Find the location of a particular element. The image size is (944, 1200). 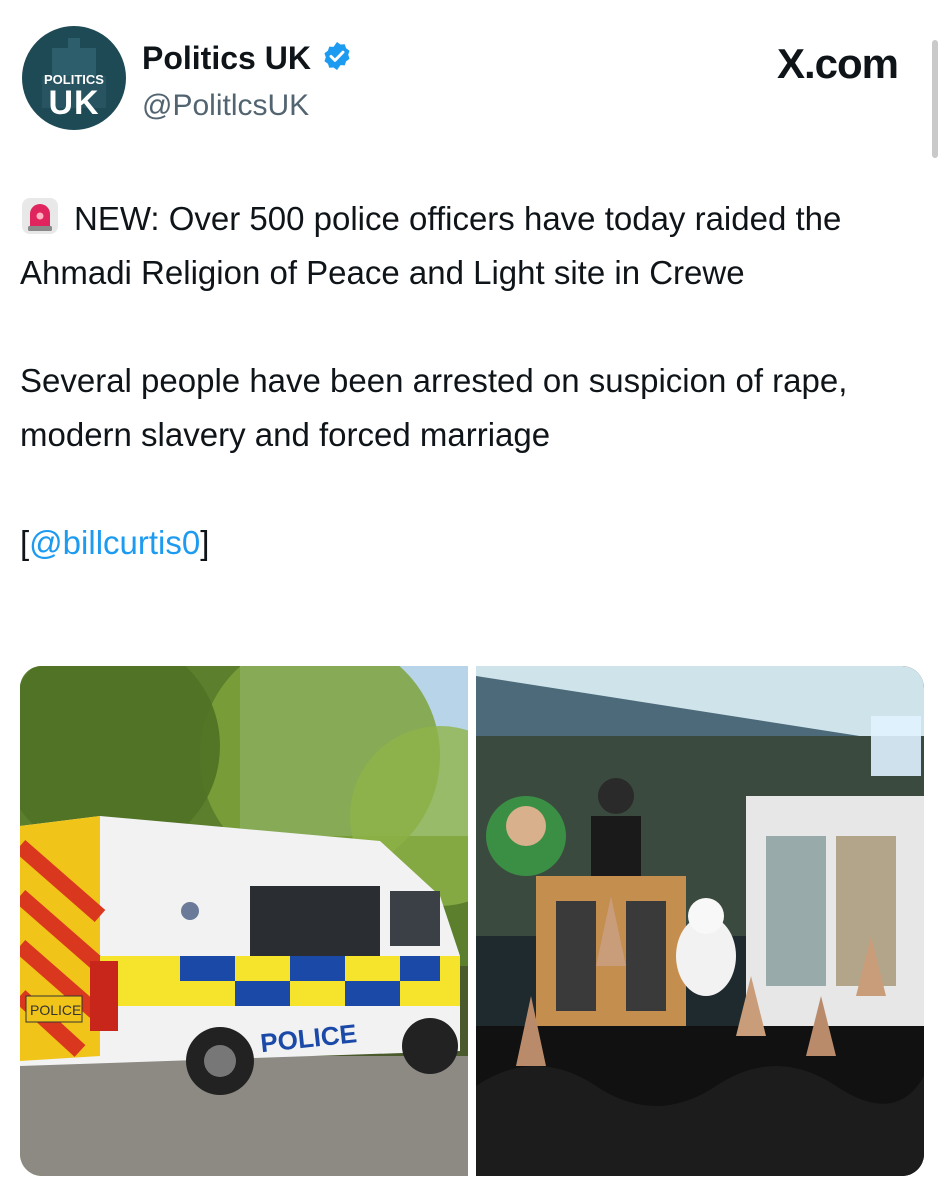

scrollbar is located at coordinates (935, 99).